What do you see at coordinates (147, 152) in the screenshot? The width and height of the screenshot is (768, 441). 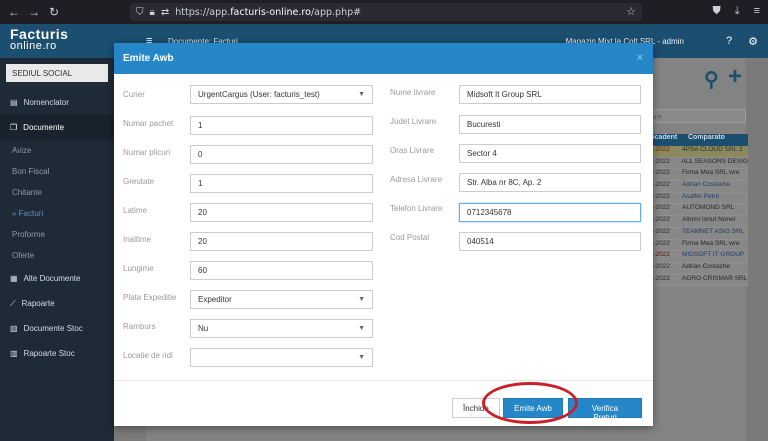 I see `numar-plicuri-label: Numar plicuri` at bounding box center [147, 152].